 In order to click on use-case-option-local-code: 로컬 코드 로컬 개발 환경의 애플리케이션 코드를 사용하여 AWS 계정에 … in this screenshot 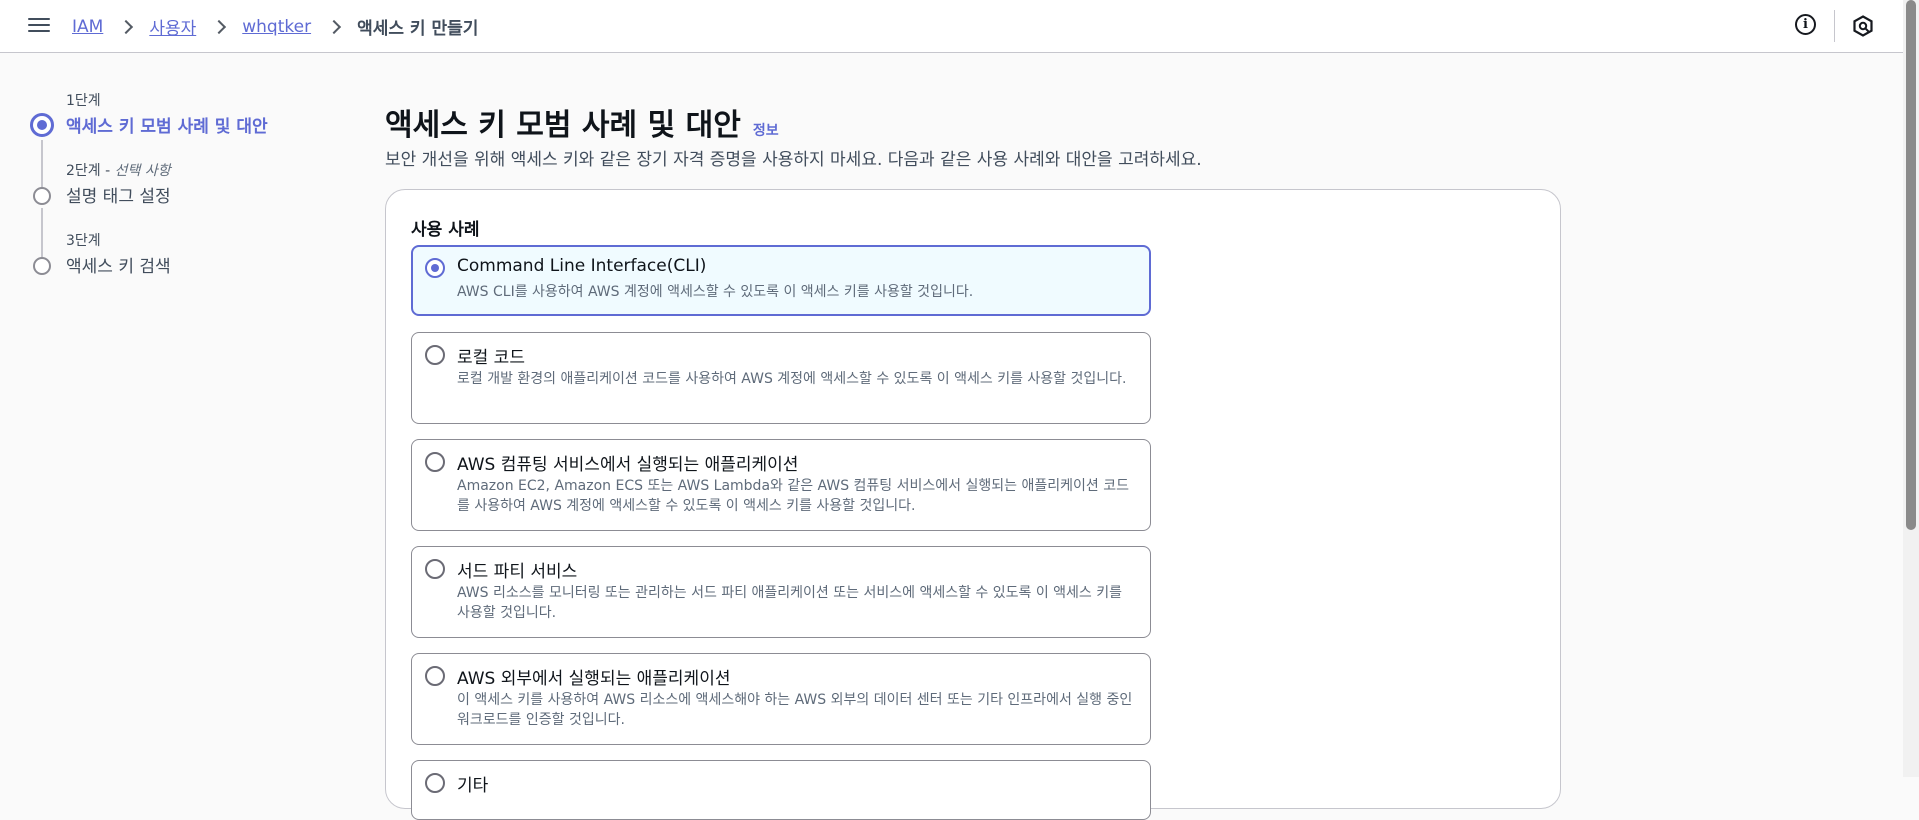, I will do `click(781, 378)`.